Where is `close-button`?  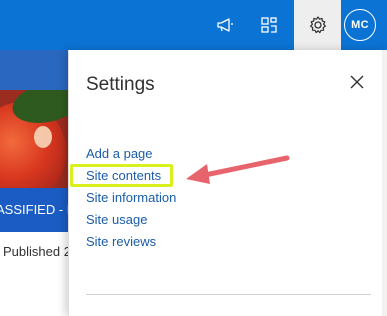
close-button is located at coordinates (357, 82).